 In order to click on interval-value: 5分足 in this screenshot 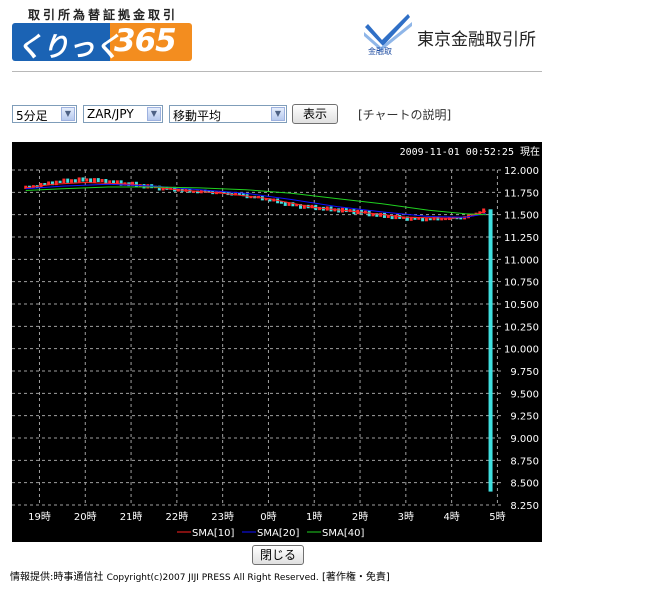, I will do `click(32, 116)`.